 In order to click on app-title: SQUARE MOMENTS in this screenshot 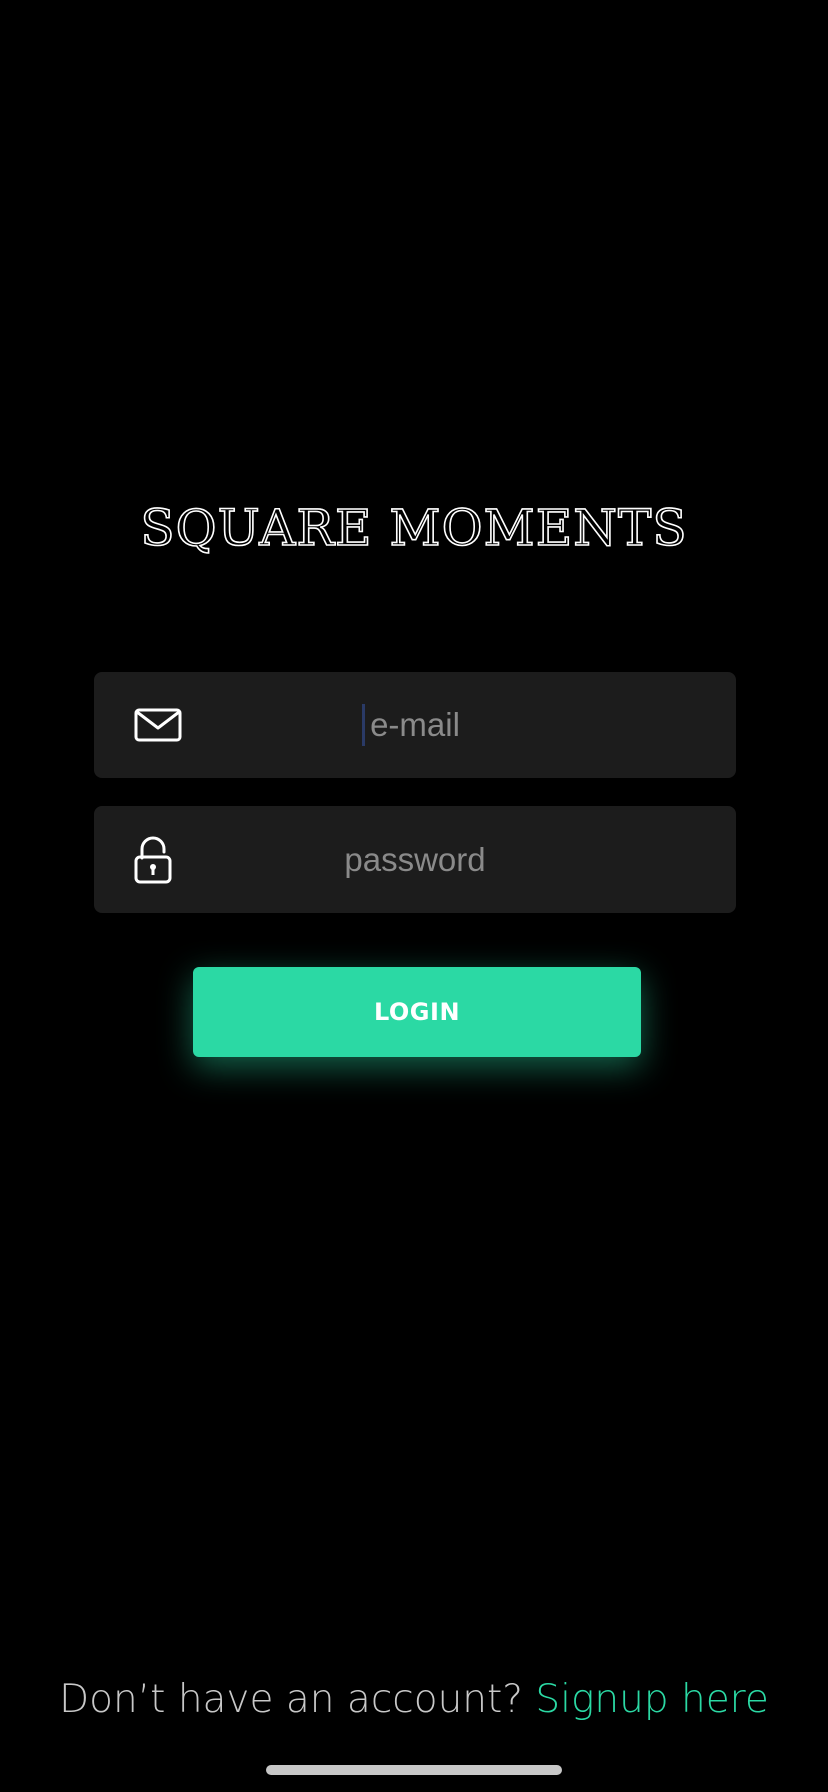, I will do `click(414, 528)`.